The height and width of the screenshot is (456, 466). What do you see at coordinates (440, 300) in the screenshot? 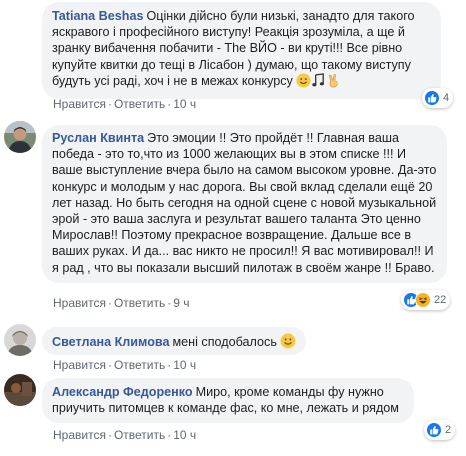
I see `reaction-count: 22` at bounding box center [440, 300].